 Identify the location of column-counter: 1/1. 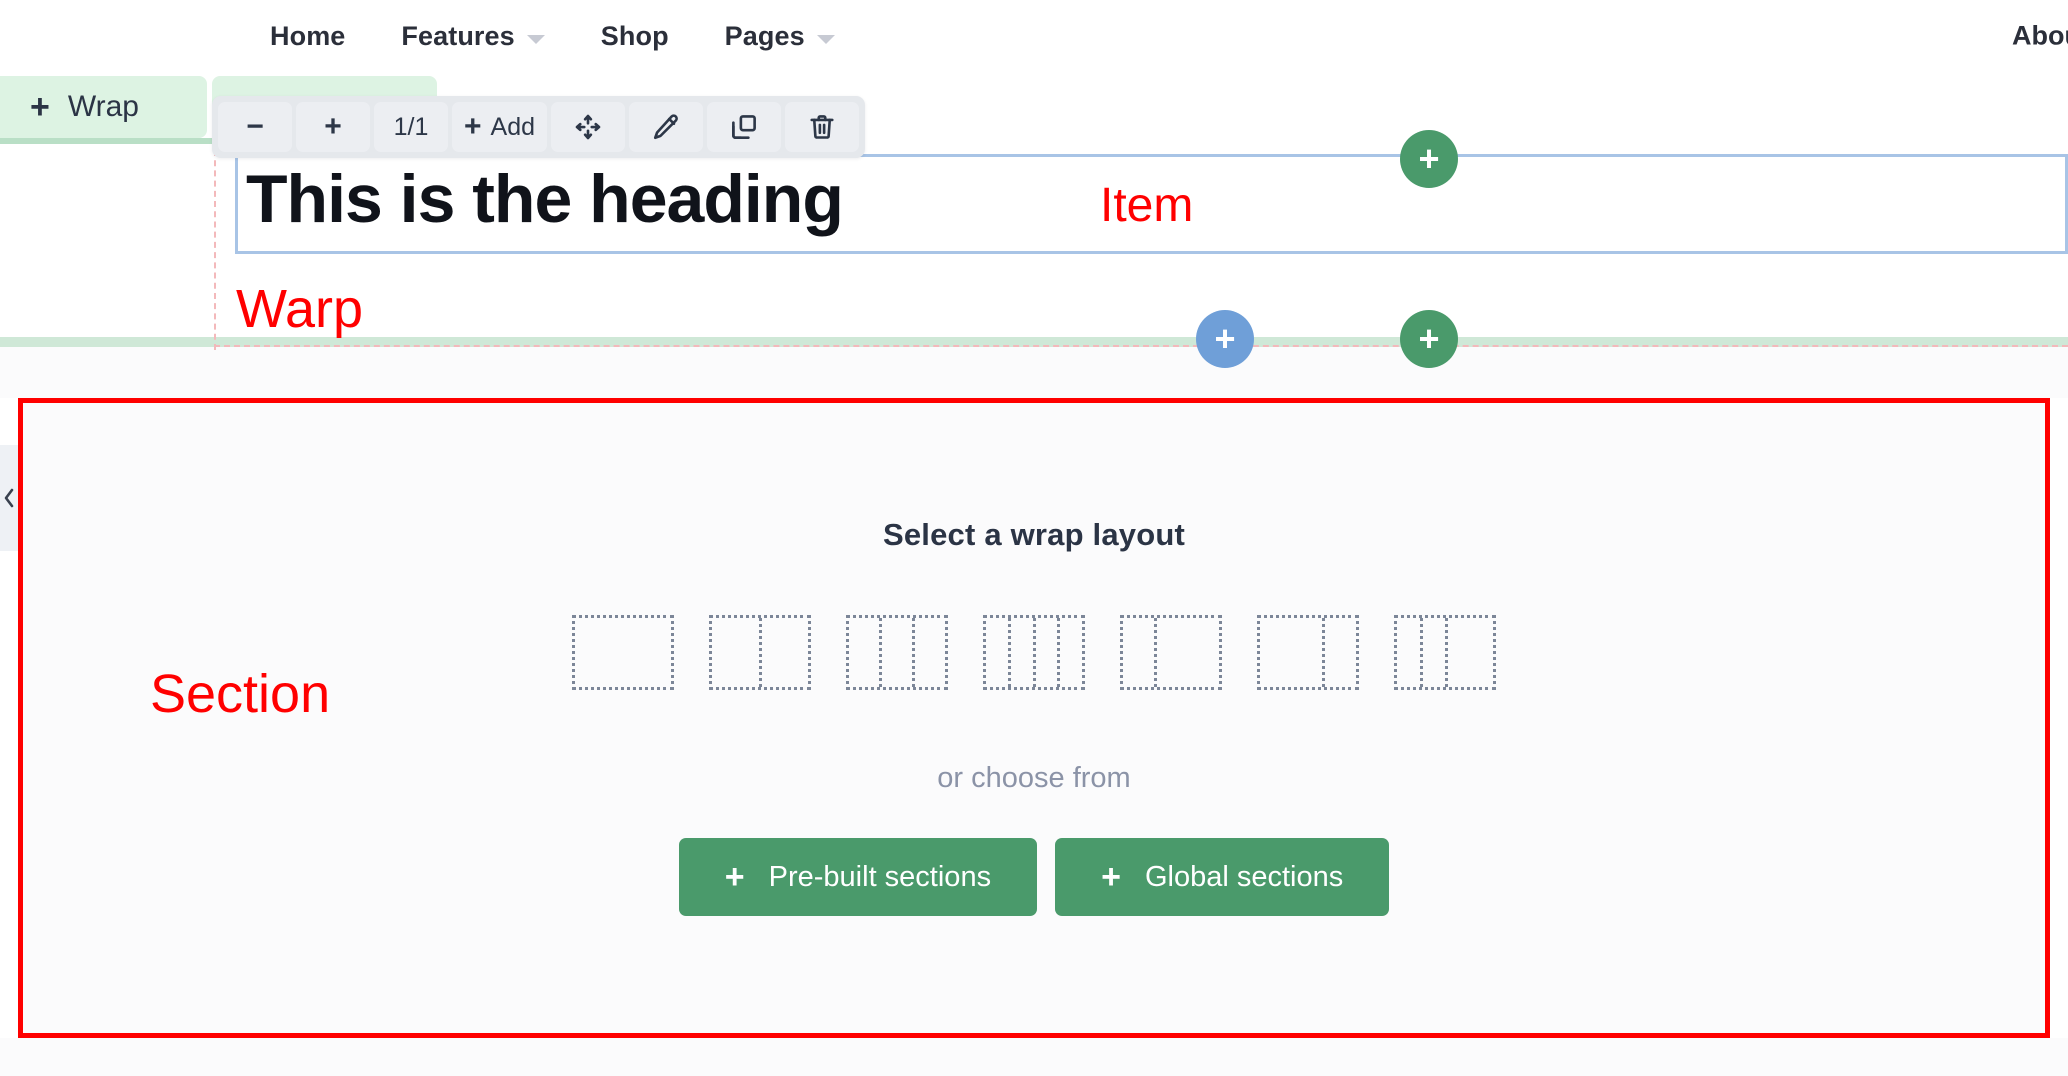
(411, 127).